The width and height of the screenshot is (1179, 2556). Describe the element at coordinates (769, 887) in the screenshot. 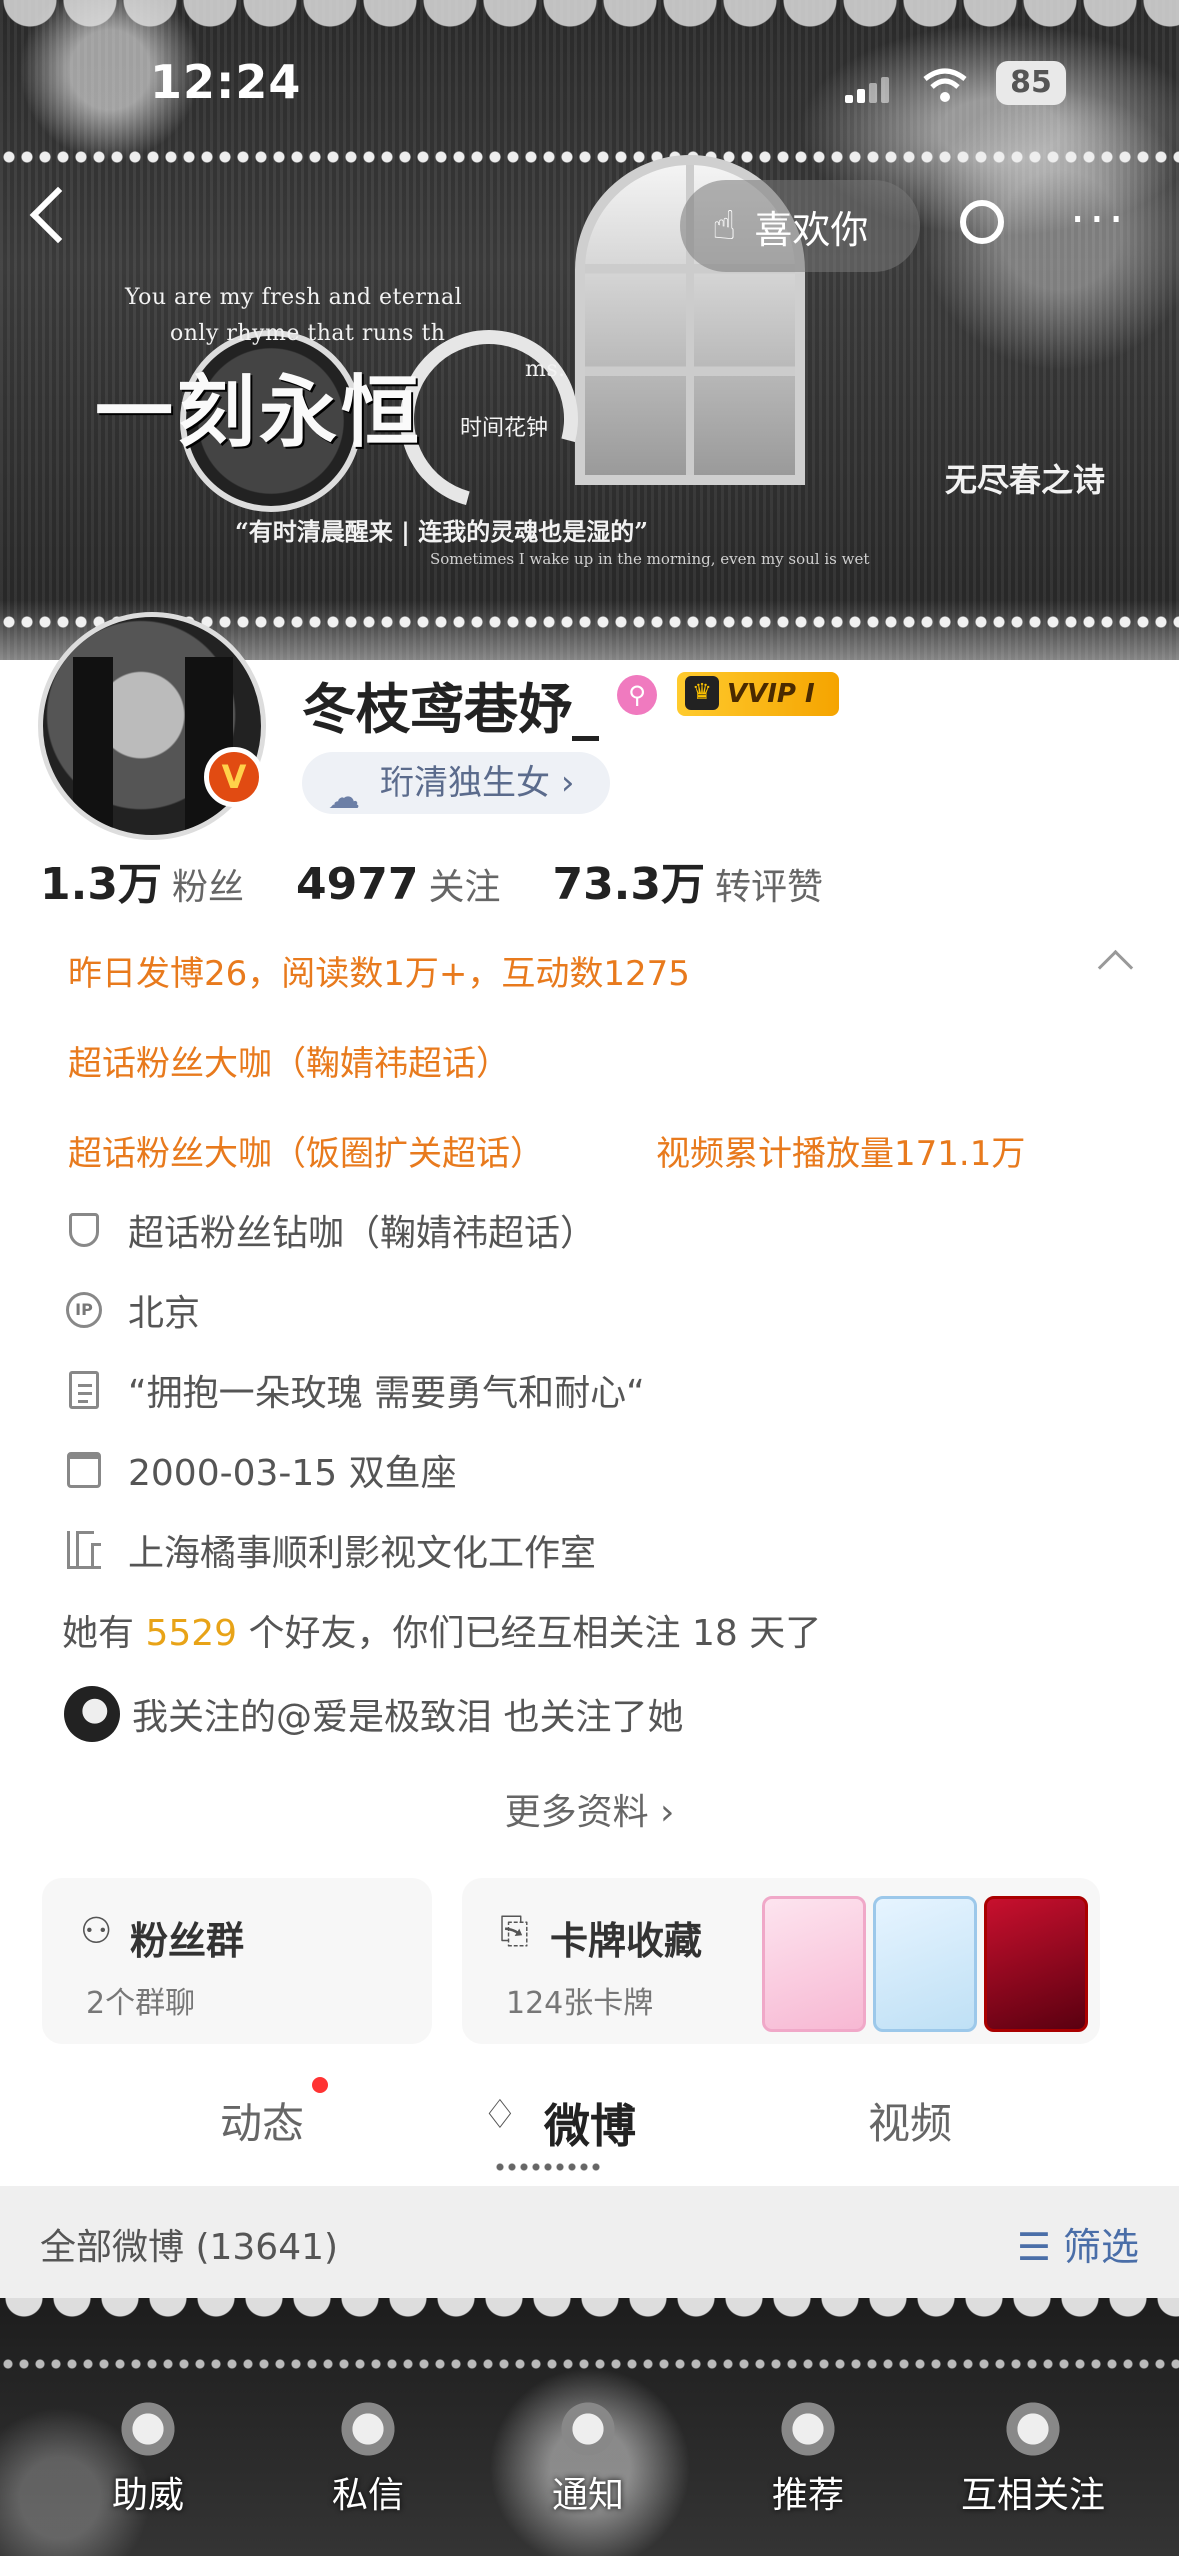

I see `likes-label: 转评赞` at that location.